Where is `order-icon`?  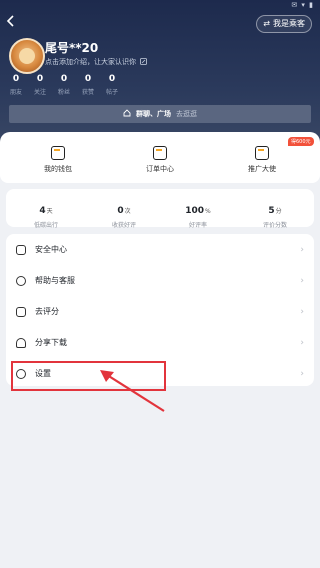 order-icon is located at coordinates (160, 153).